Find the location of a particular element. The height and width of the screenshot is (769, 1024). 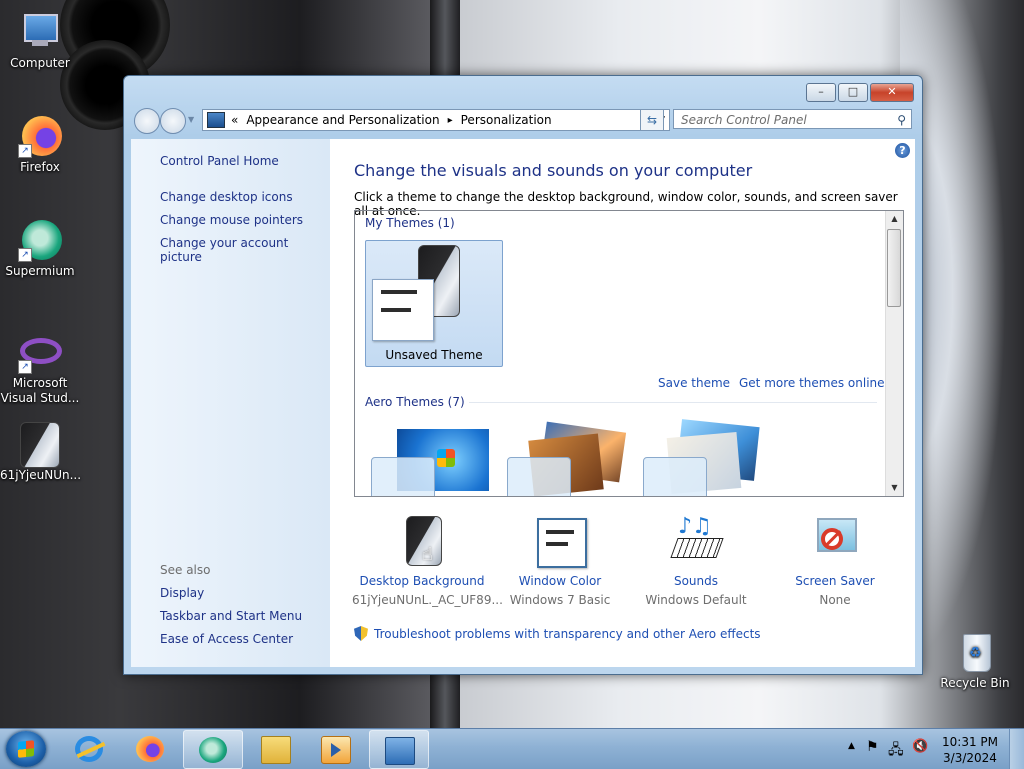

theme-architecture is located at coordinates (565, 453).